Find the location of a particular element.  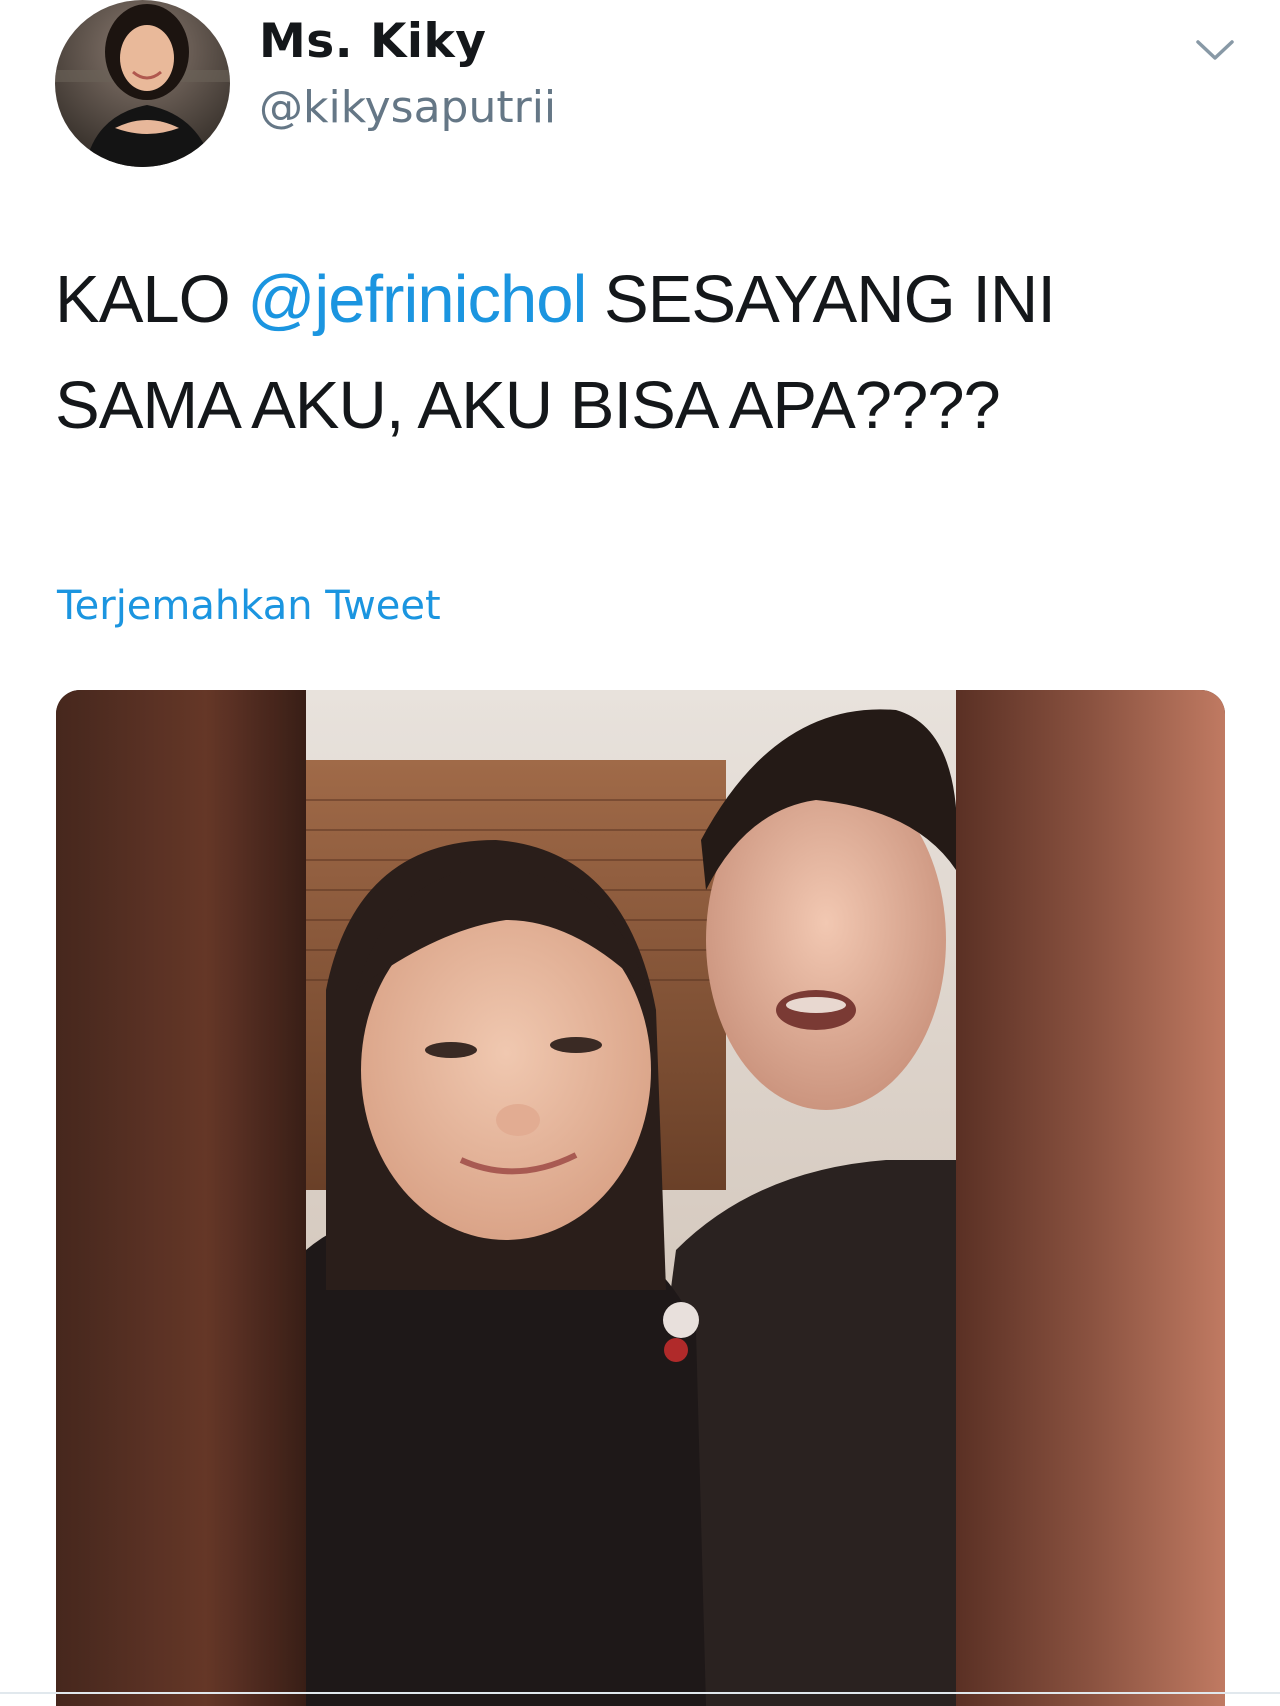

chevron-down-icon is located at coordinates (1215, 50).